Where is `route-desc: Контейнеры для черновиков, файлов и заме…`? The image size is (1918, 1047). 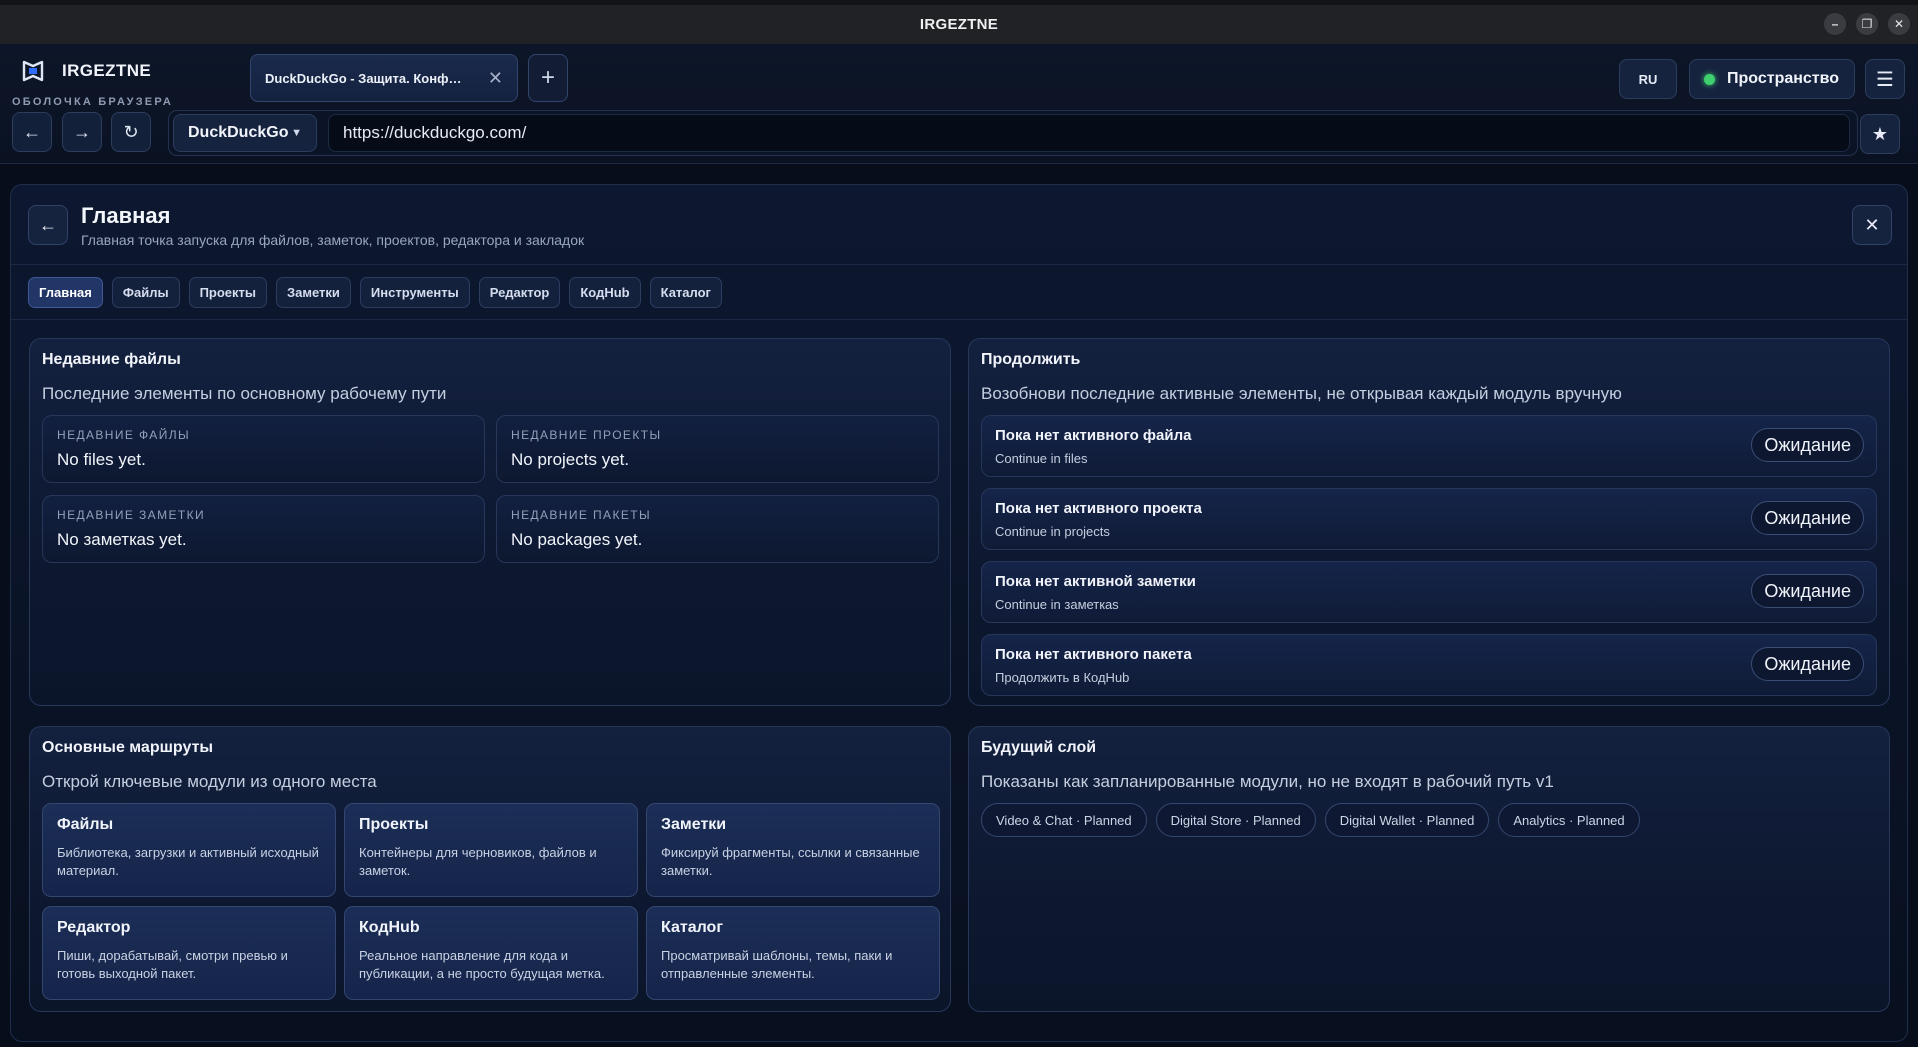
route-desc: Контейнеры для черновиков, файлов и заме… is located at coordinates (478, 861).